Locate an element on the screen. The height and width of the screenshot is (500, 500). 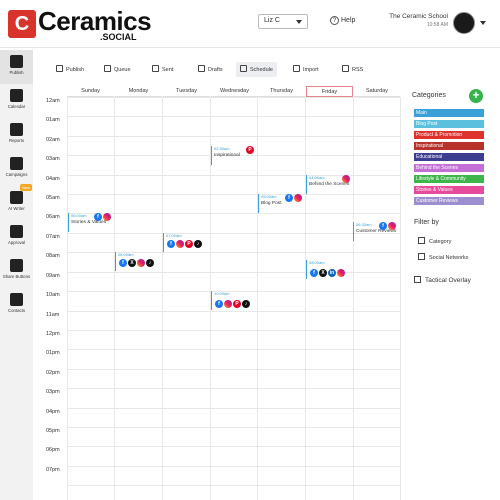
account-info: The Ceramic School 10:58 AM is located at coordinates (414, 20).